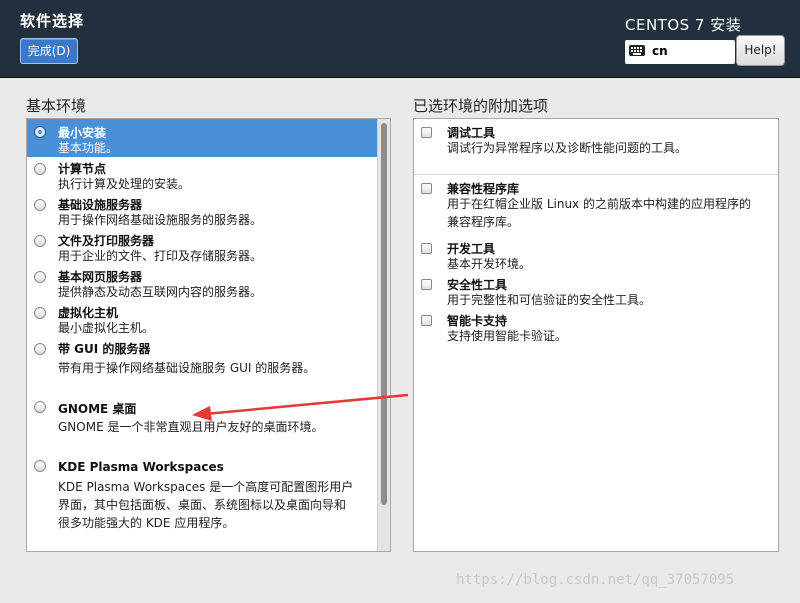 This screenshot has width=800, height=603. What do you see at coordinates (306, 404) in the screenshot?
I see `annotation-arrow-shaft` at bounding box center [306, 404].